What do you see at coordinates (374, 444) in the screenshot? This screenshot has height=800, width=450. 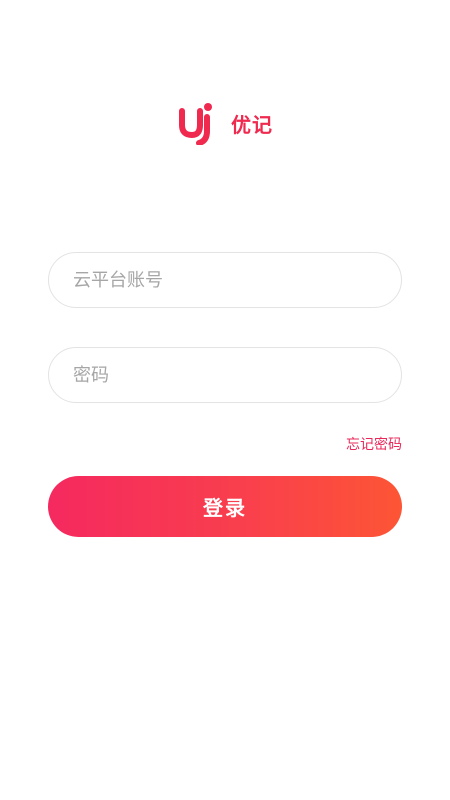 I see `forgot-password-link: 忘记密码` at bounding box center [374, 444].